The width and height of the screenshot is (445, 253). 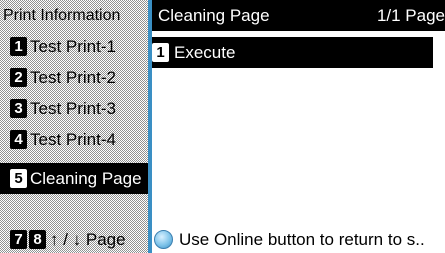 I want to click on status-message: Use Online button to return to s.., so click(x=302, y=239).